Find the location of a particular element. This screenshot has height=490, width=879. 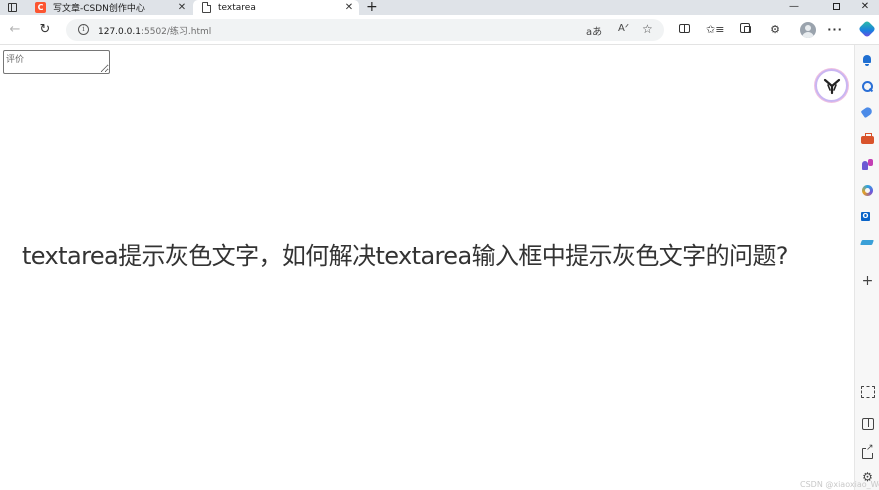

profile-avatar is located at coordinates (808, 30).